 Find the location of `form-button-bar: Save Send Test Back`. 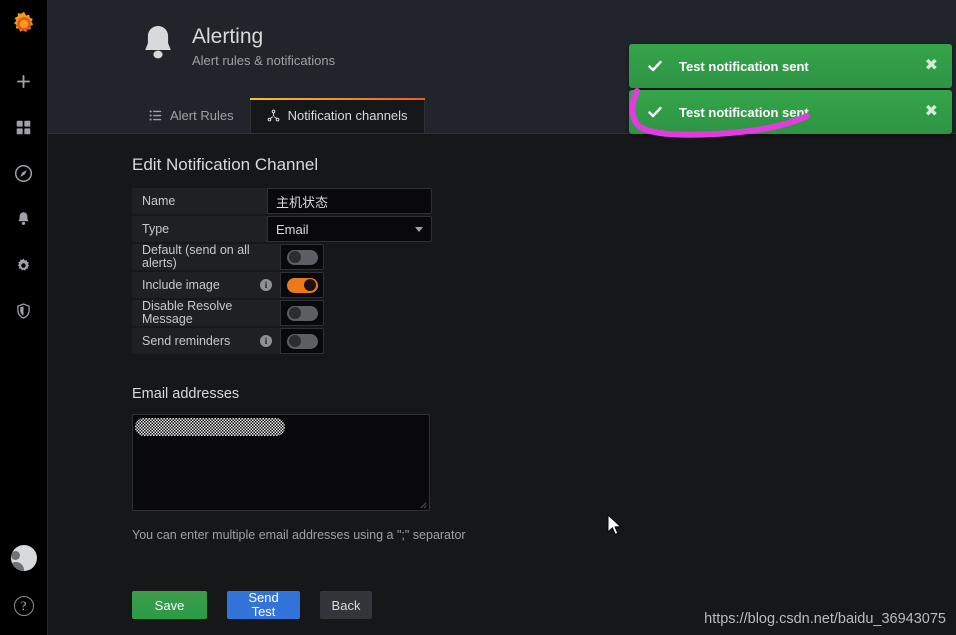

form-button-bar: Save Send Test Back is located at coordinates (252, 605).